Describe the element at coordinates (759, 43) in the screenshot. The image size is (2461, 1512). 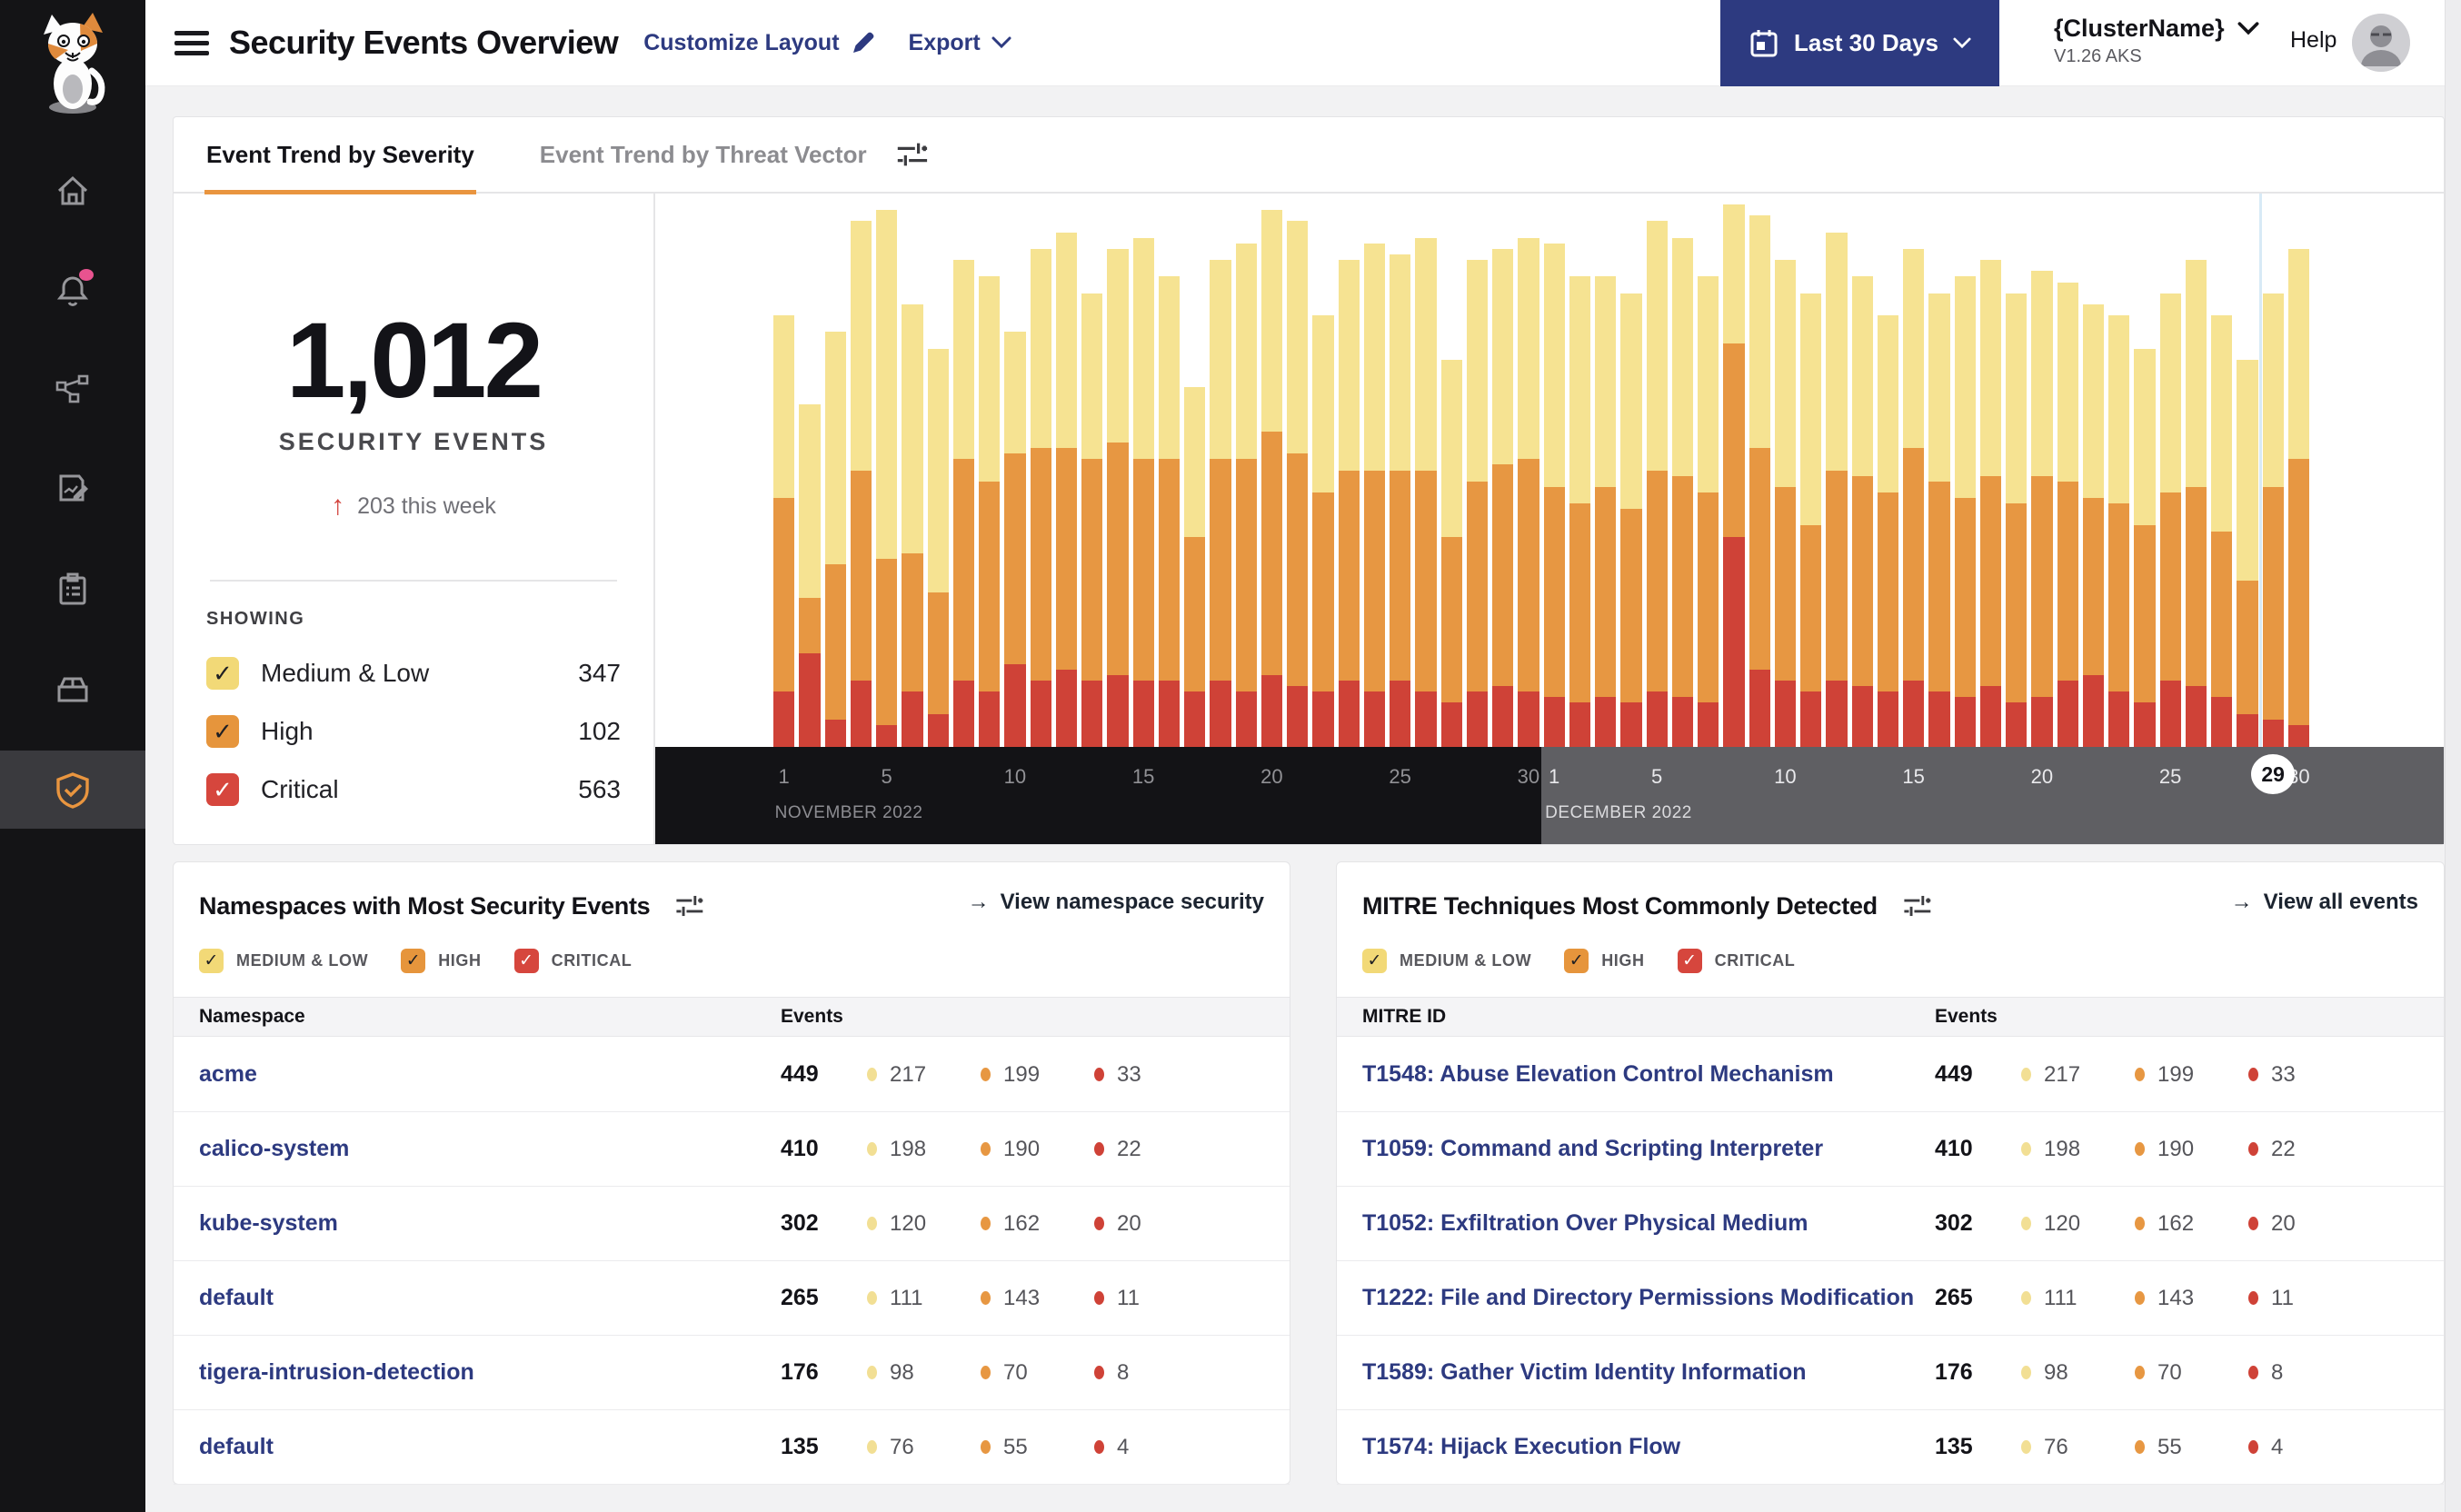
I see `customize-layout-button: Customize Layout` at that location.